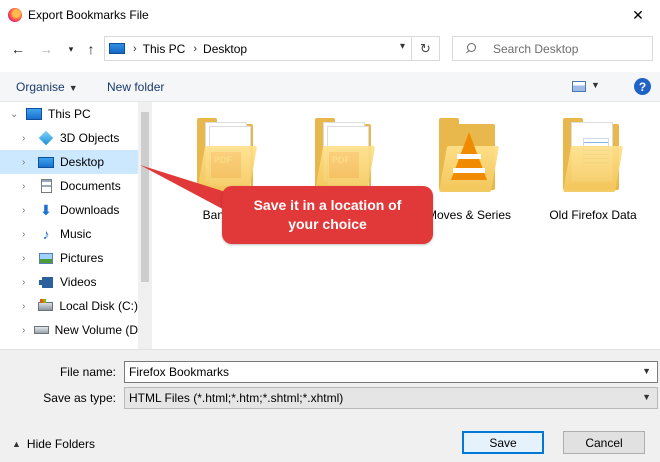 The width and height of the screenshot is (660, 462). Describe the element at coordinates (179, 372) in the screenshot. I see `file-name-value: Firefox Bookmarks` at that location.